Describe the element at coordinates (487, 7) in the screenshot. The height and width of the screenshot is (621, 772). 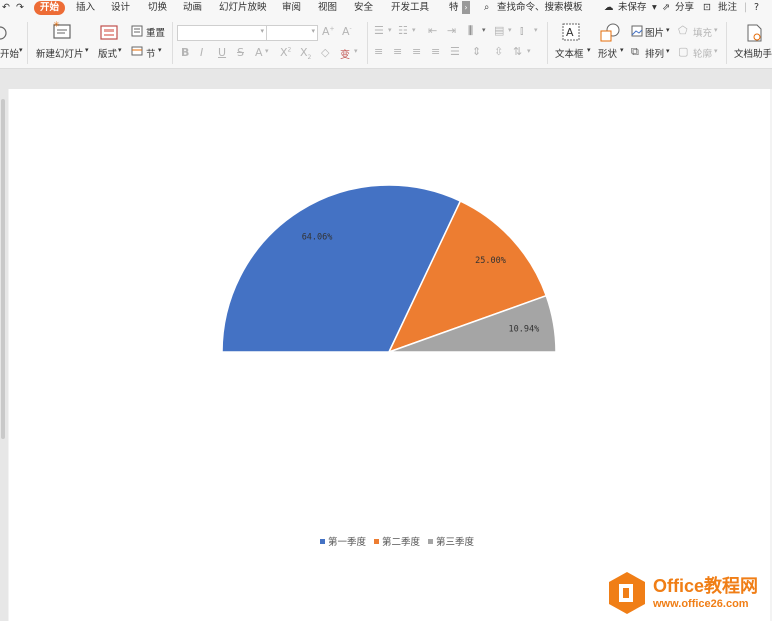
I see `search-icon: ⌕` at that location.